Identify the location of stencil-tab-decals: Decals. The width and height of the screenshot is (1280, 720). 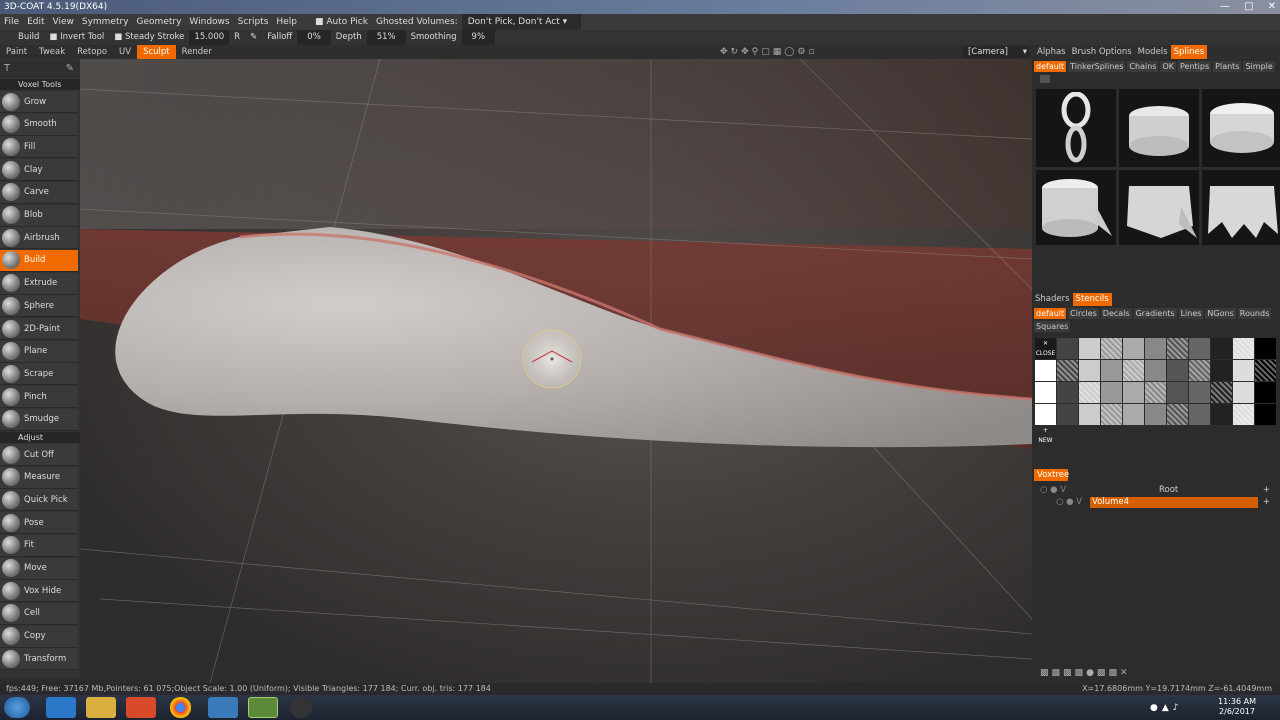
(1116, 313).